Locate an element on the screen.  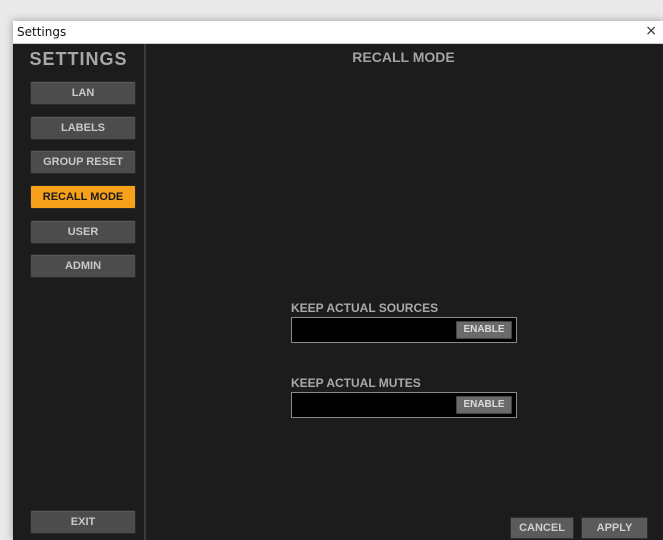
sidebar-title: SETTINGS is located at coordinates (78, 59).